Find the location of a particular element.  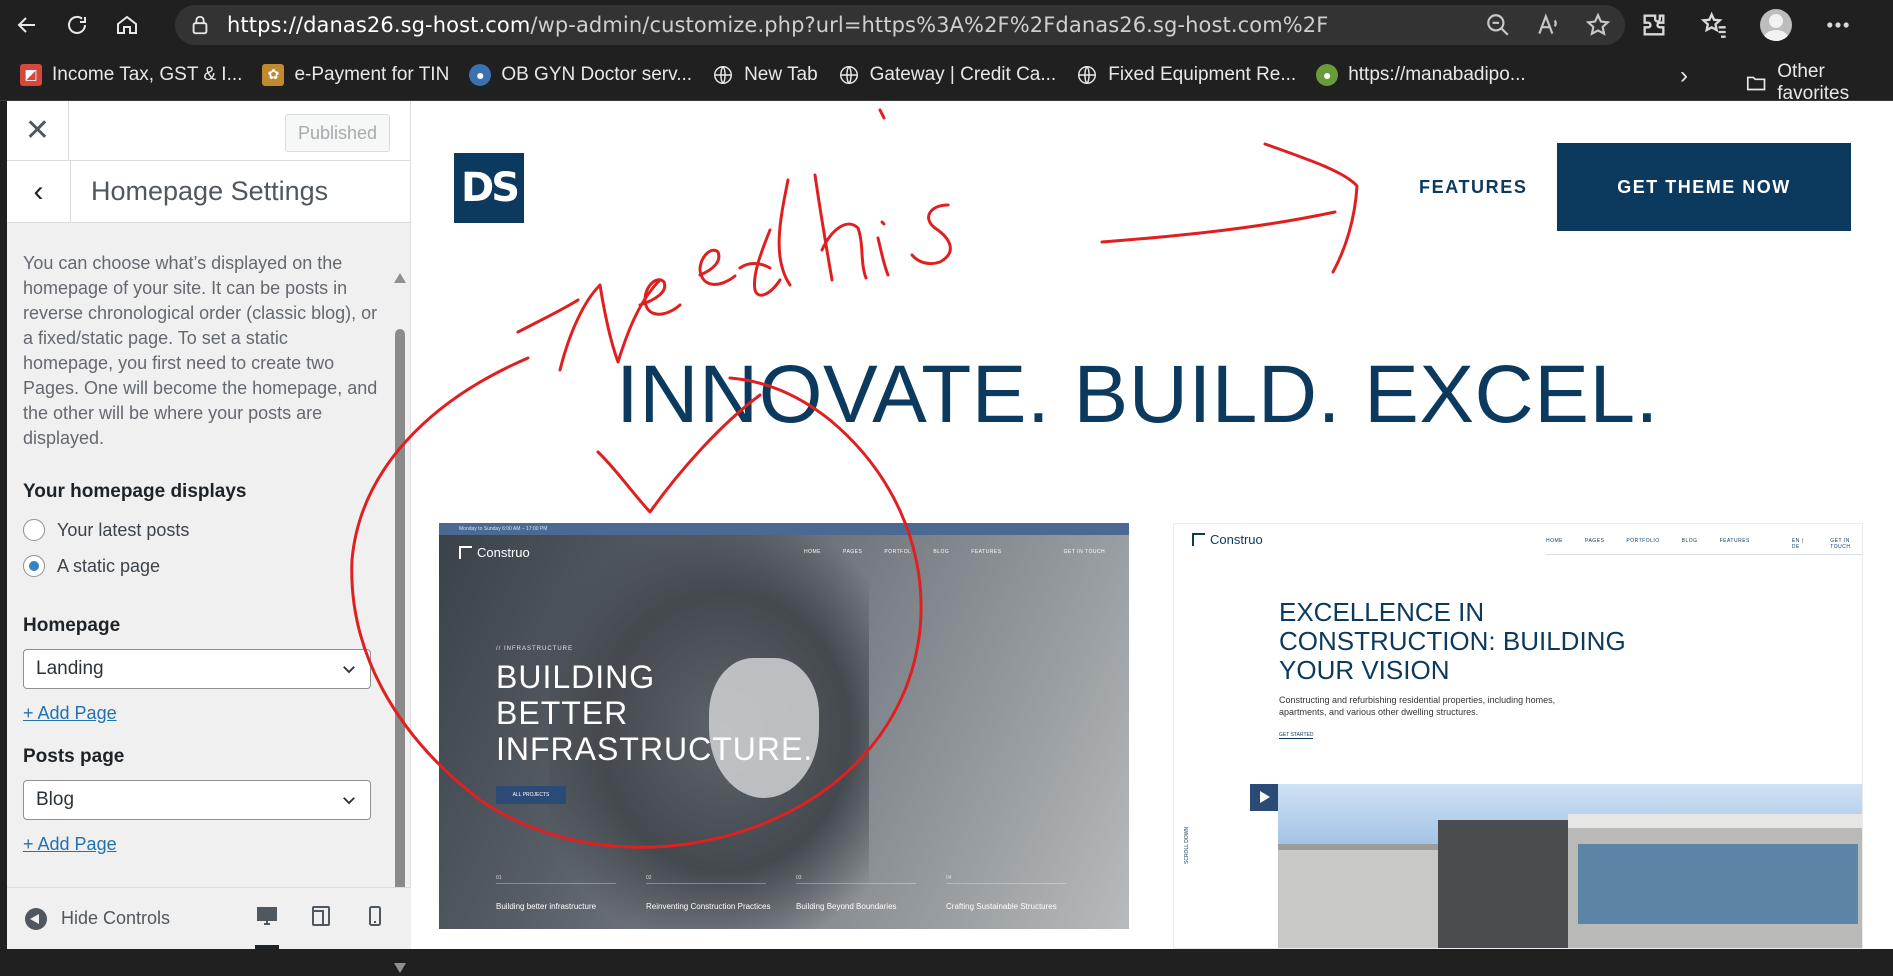

headline-line: INFRASTRUCTURE. is located at coordinates (655, 749).